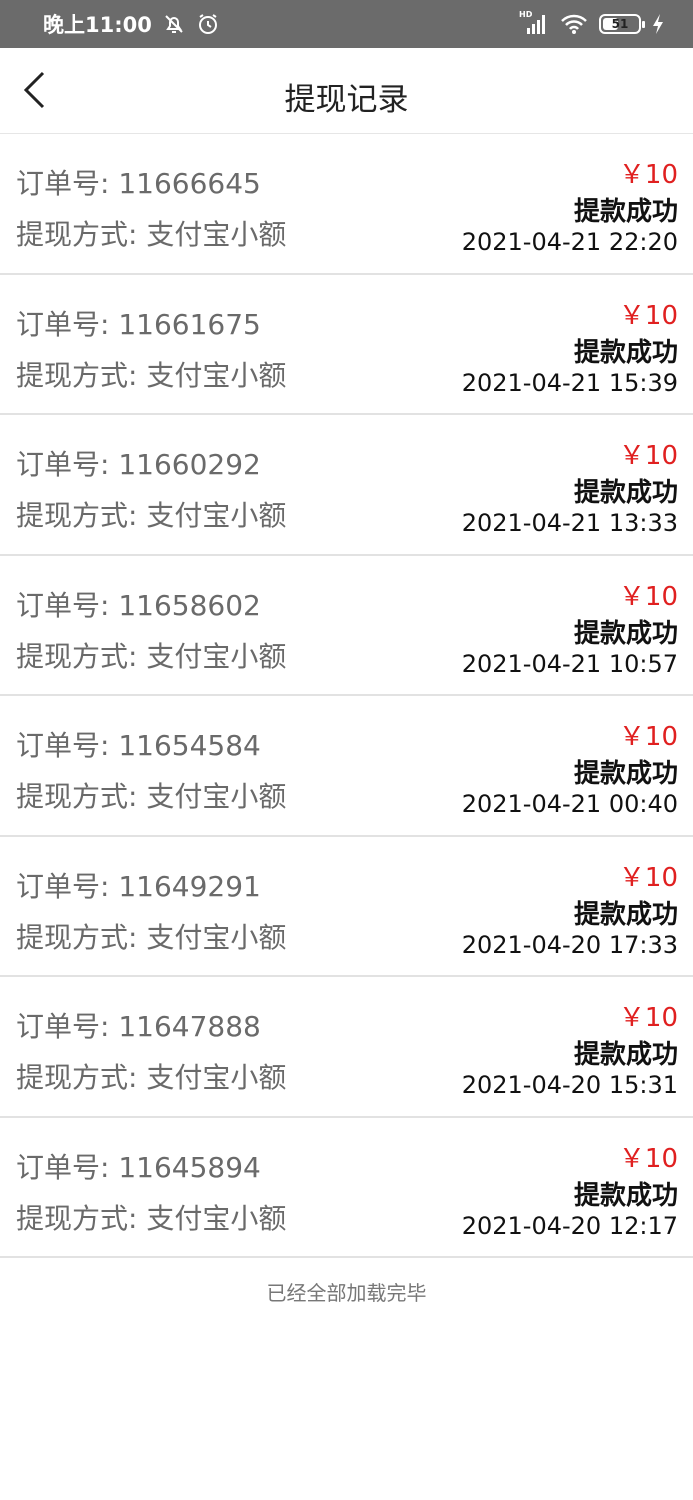 Image resolution: width=693 pixels, height=1500 pixels. Describe the element at coordinates (569, 944) in the screenshot. I see `record-time: 2021-04-20 17:33` at that location.